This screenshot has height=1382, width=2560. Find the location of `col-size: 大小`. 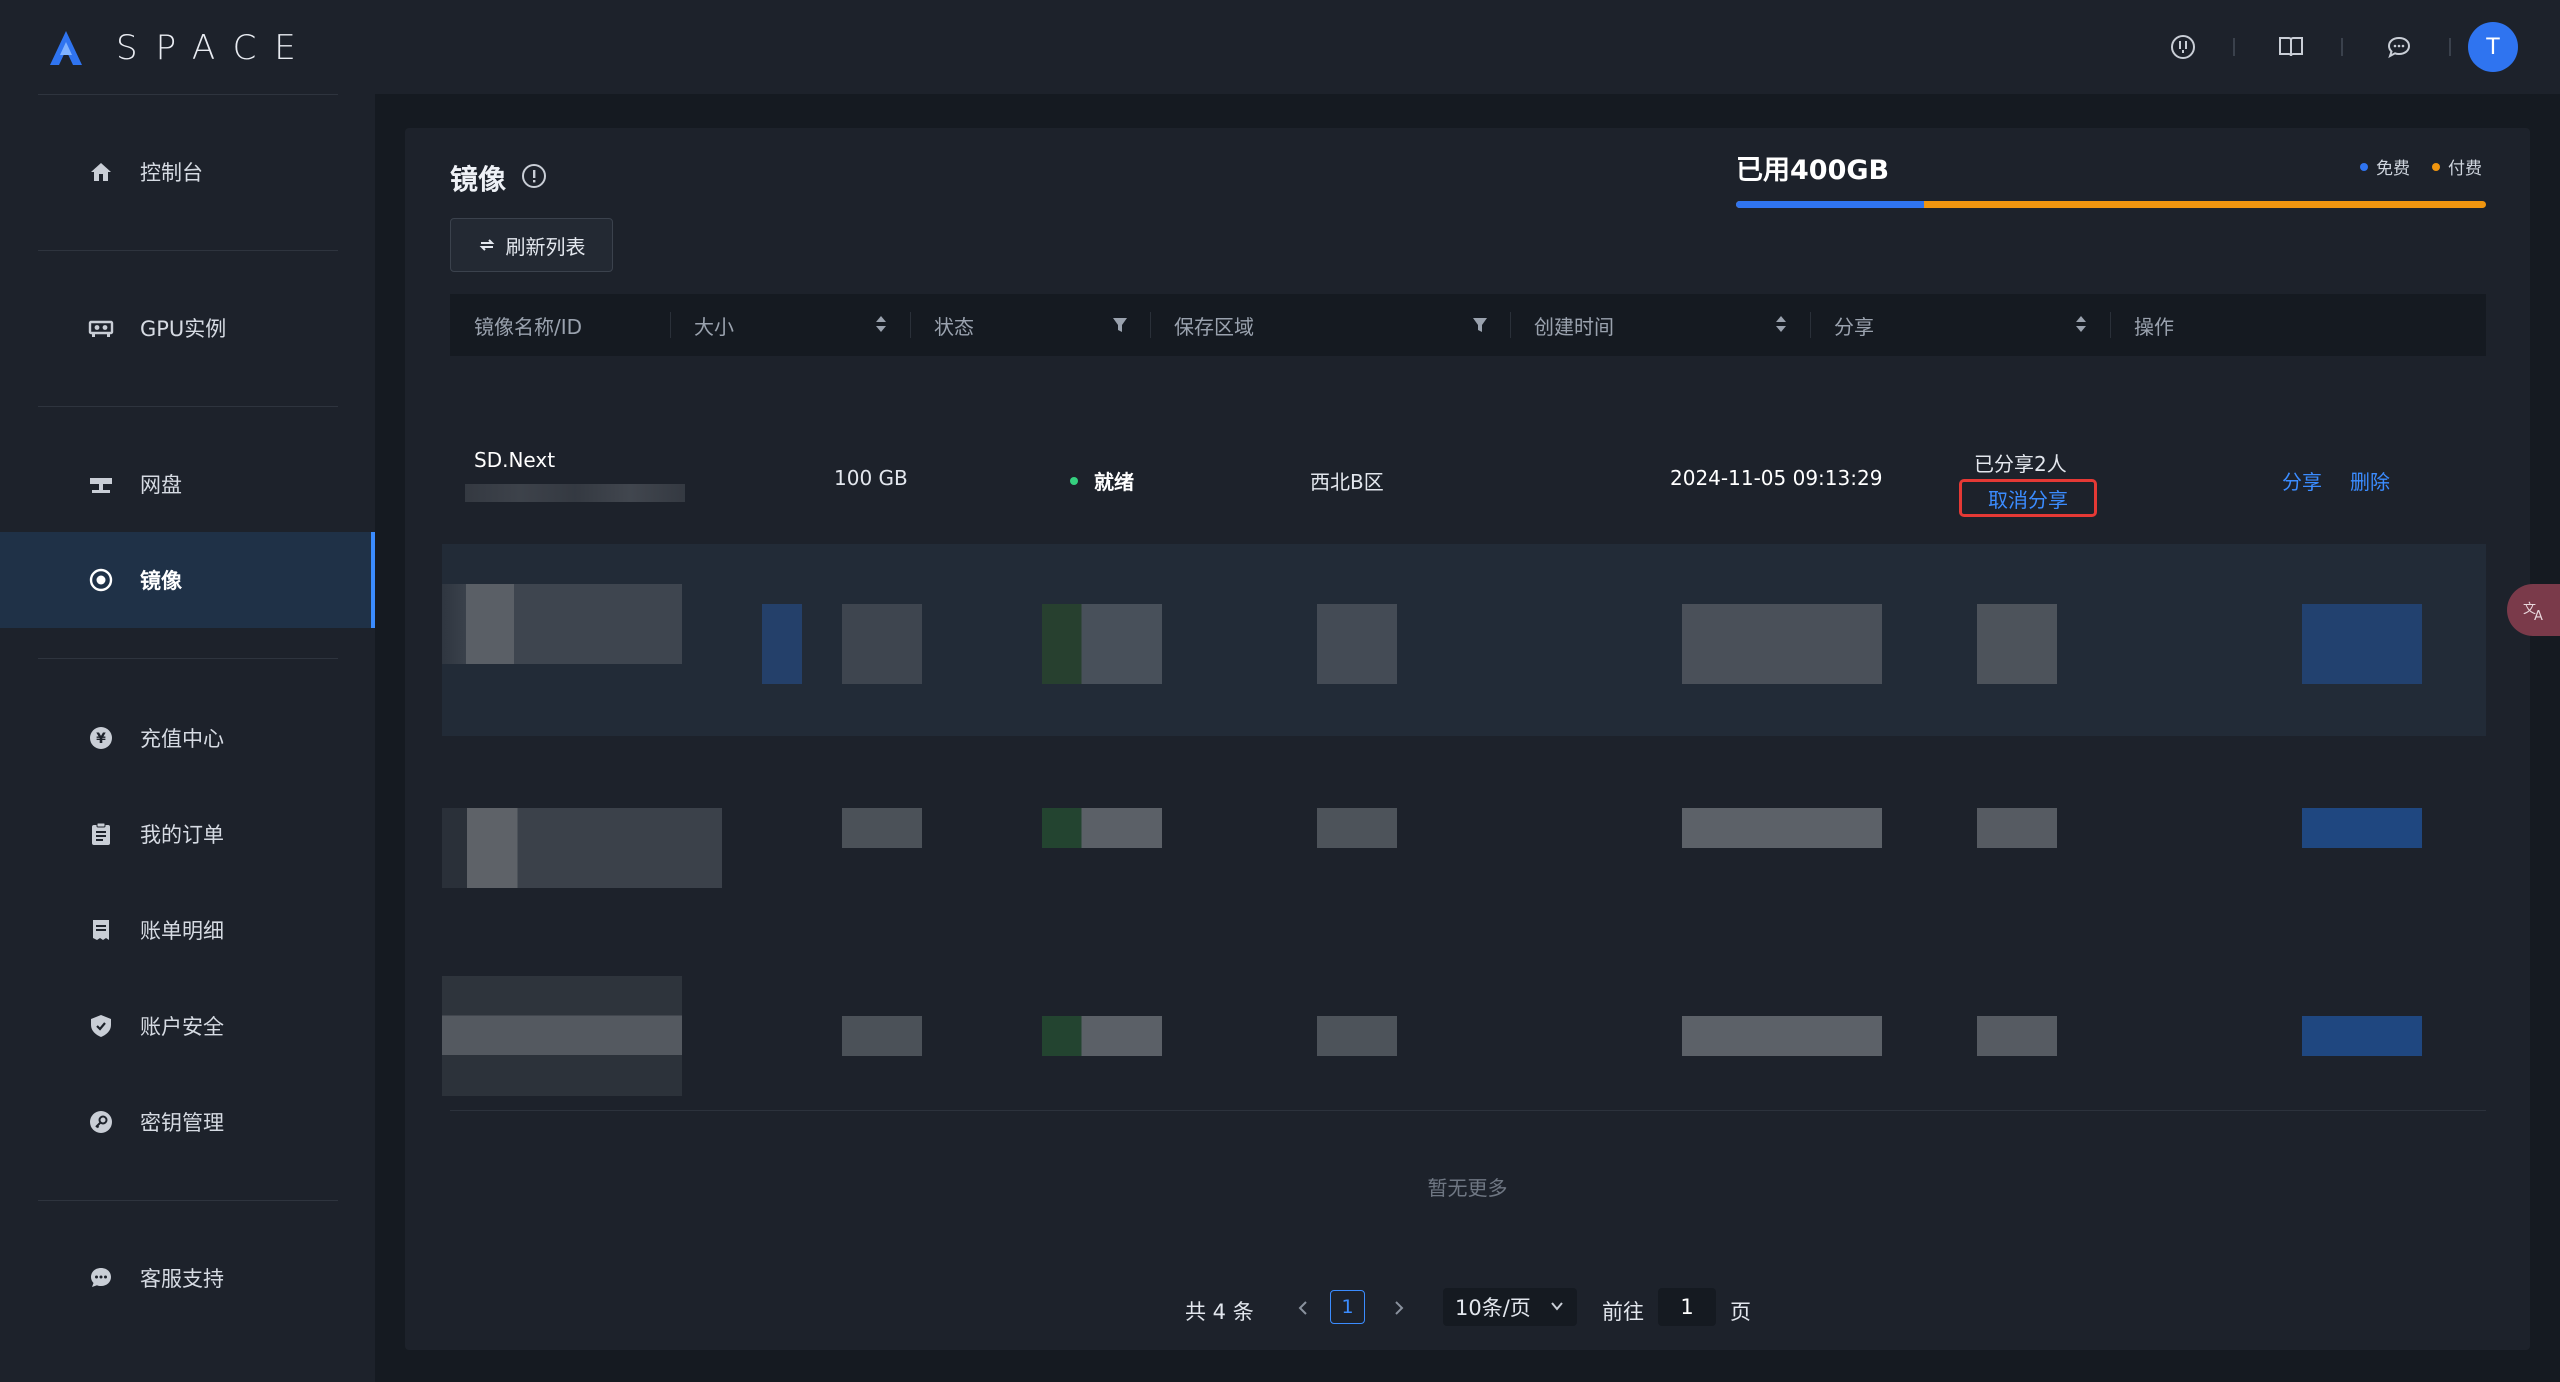

col-size: 大小 is located at coordinates (790, 325).